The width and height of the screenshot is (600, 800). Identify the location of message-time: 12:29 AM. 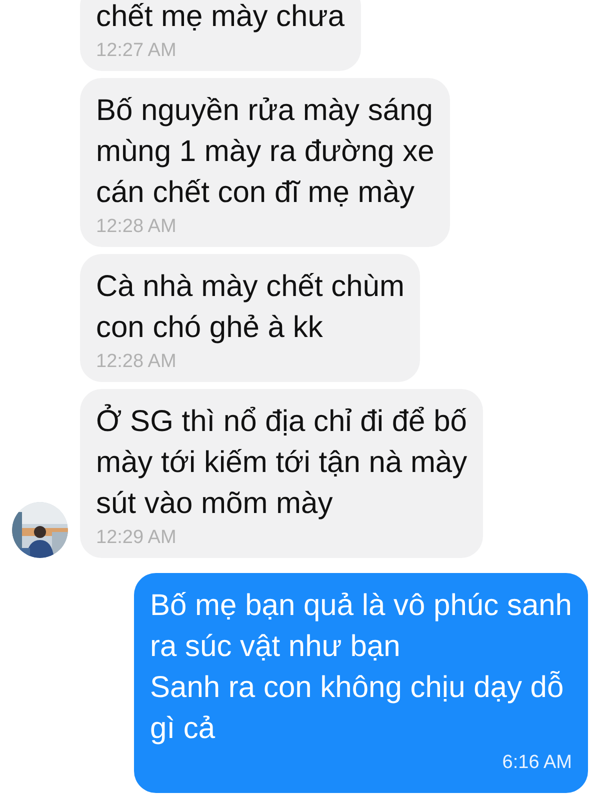
(136, 537).